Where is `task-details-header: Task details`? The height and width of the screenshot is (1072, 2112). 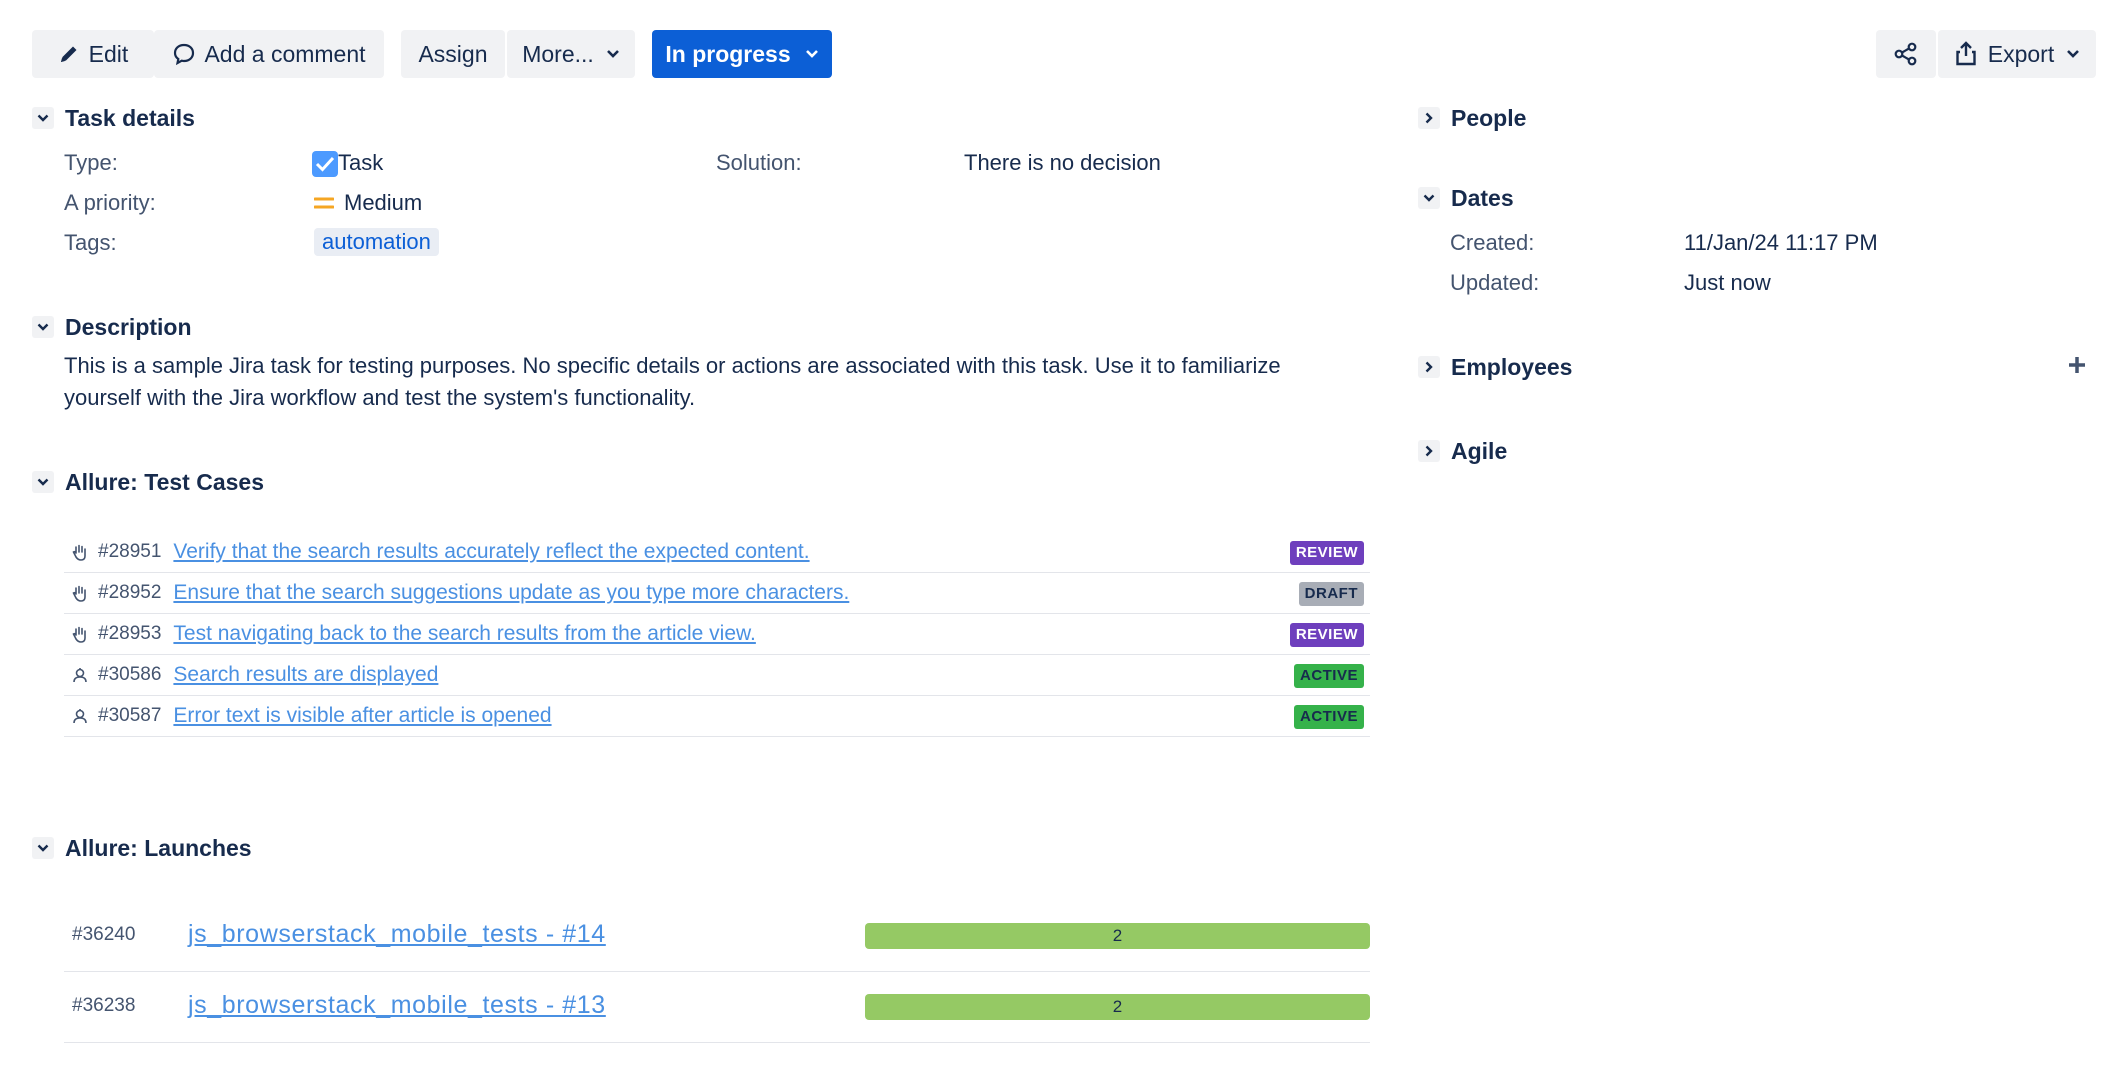 task-details-header: Task details is located at coordinates (113, 118).